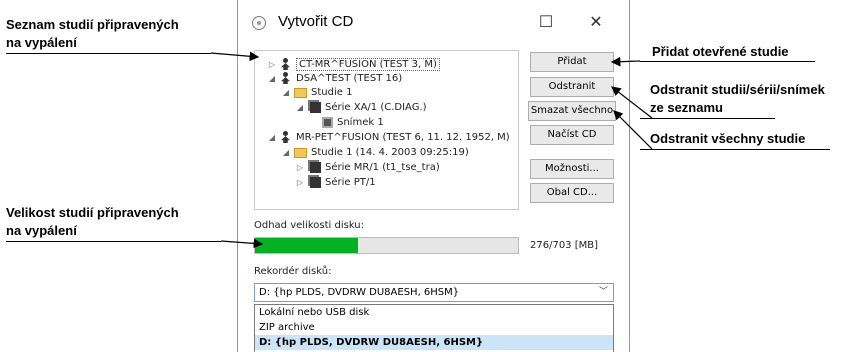 This screenshot has height=352, width=858. What do you see at coordinates (632, 102) in the screenshot?
I see `arrow-to-remove` at bounding box center [632, 102].